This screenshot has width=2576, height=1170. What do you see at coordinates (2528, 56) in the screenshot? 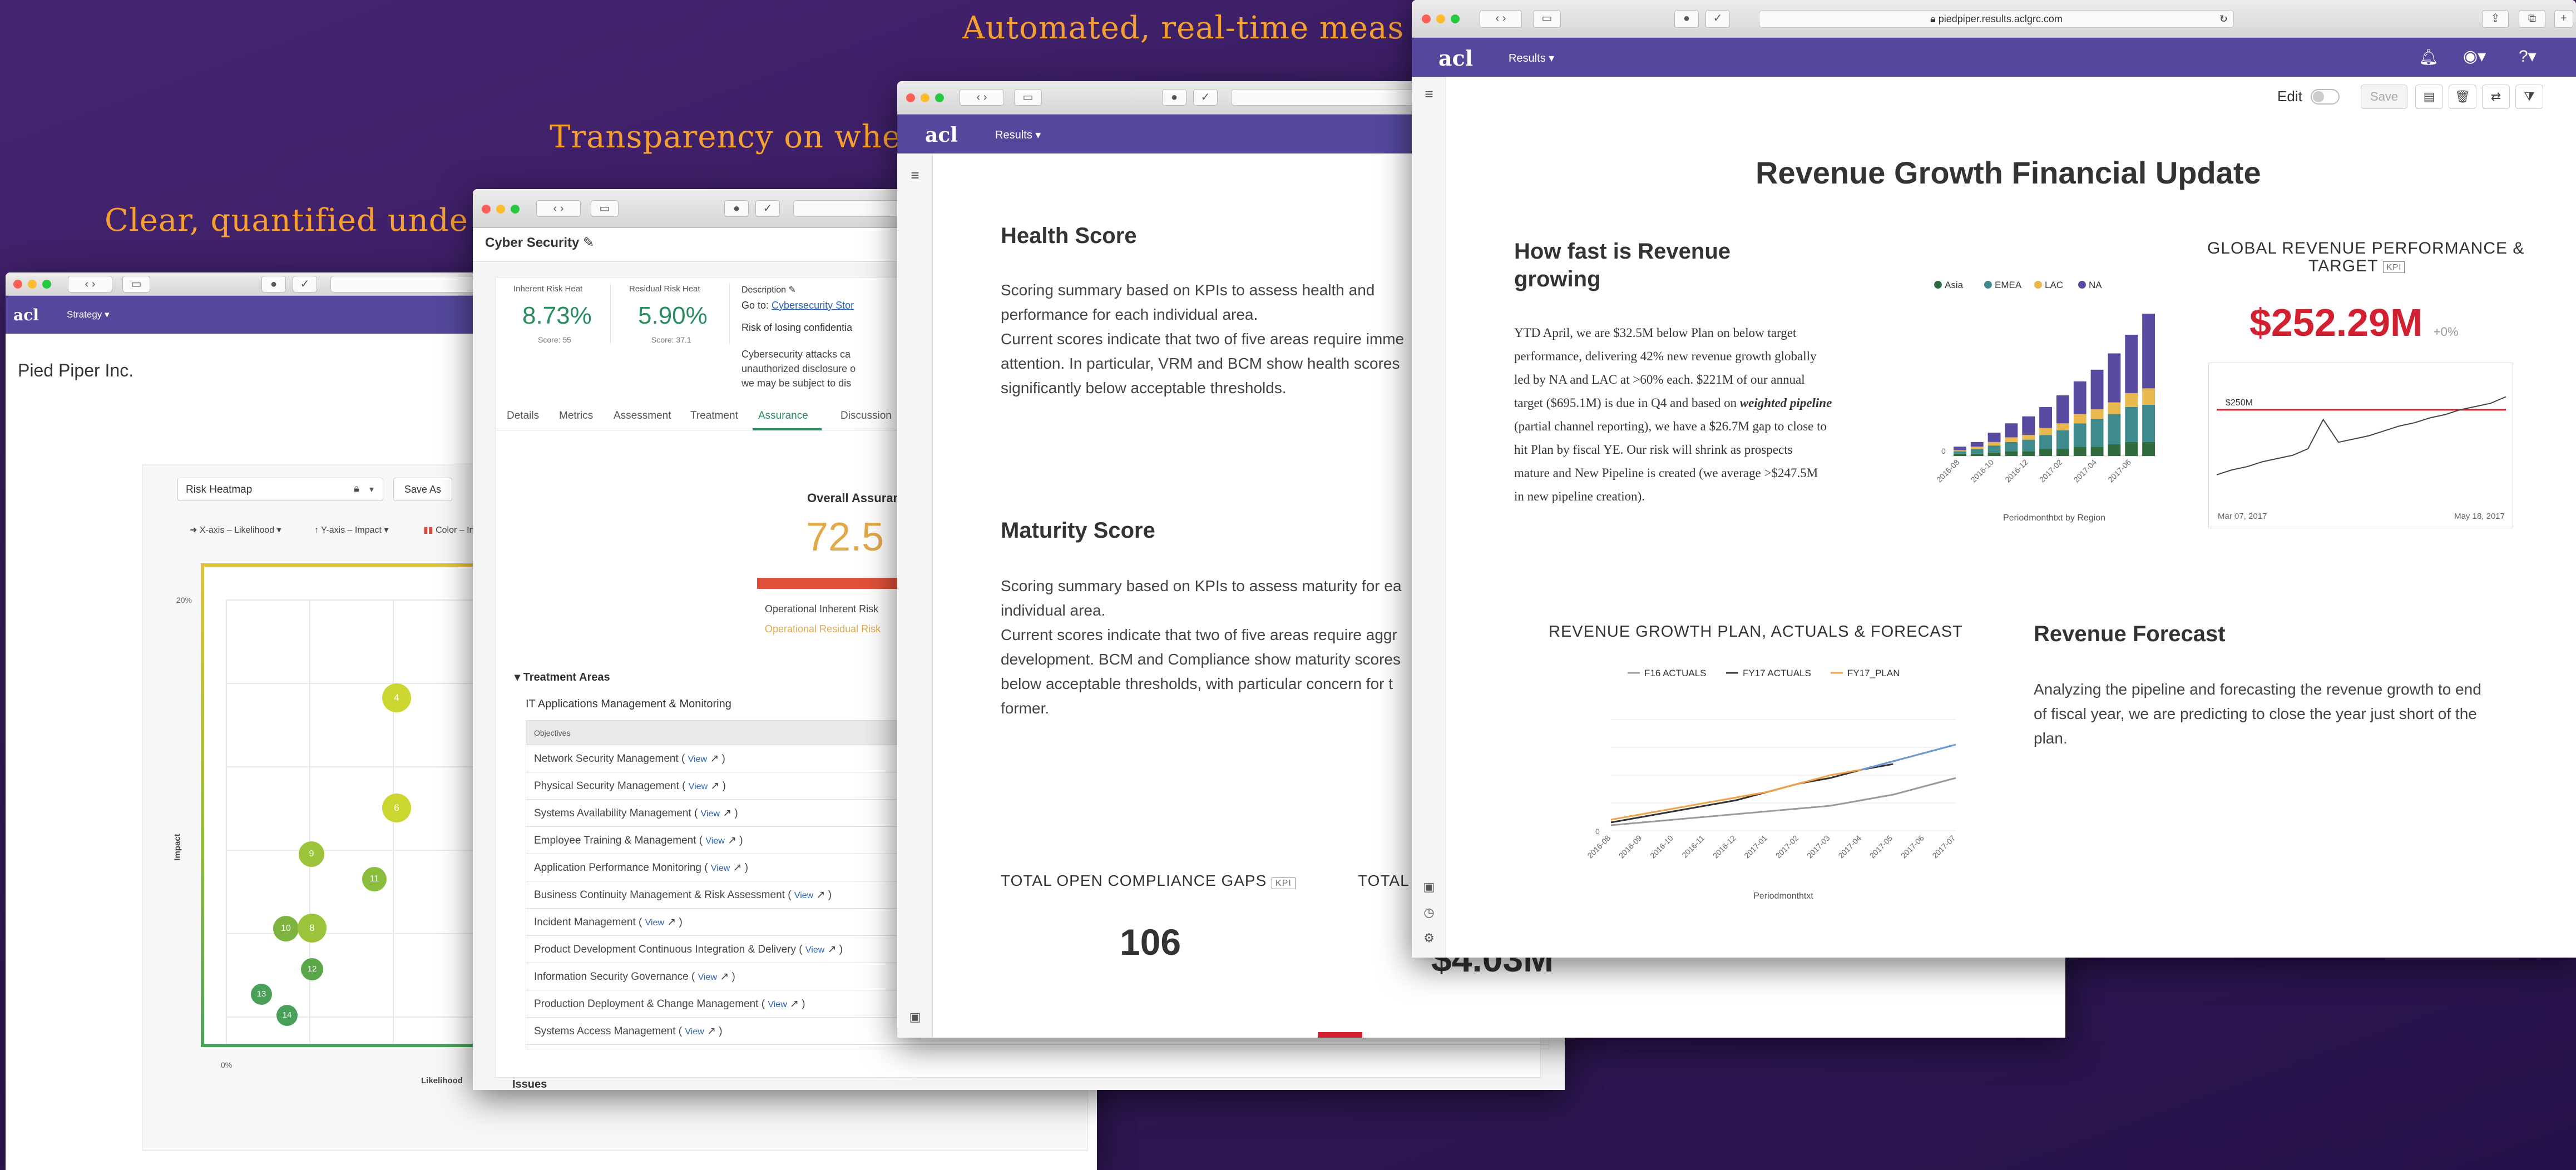
I see `help-icon: ?▾` at bounding box center [2528, 56].